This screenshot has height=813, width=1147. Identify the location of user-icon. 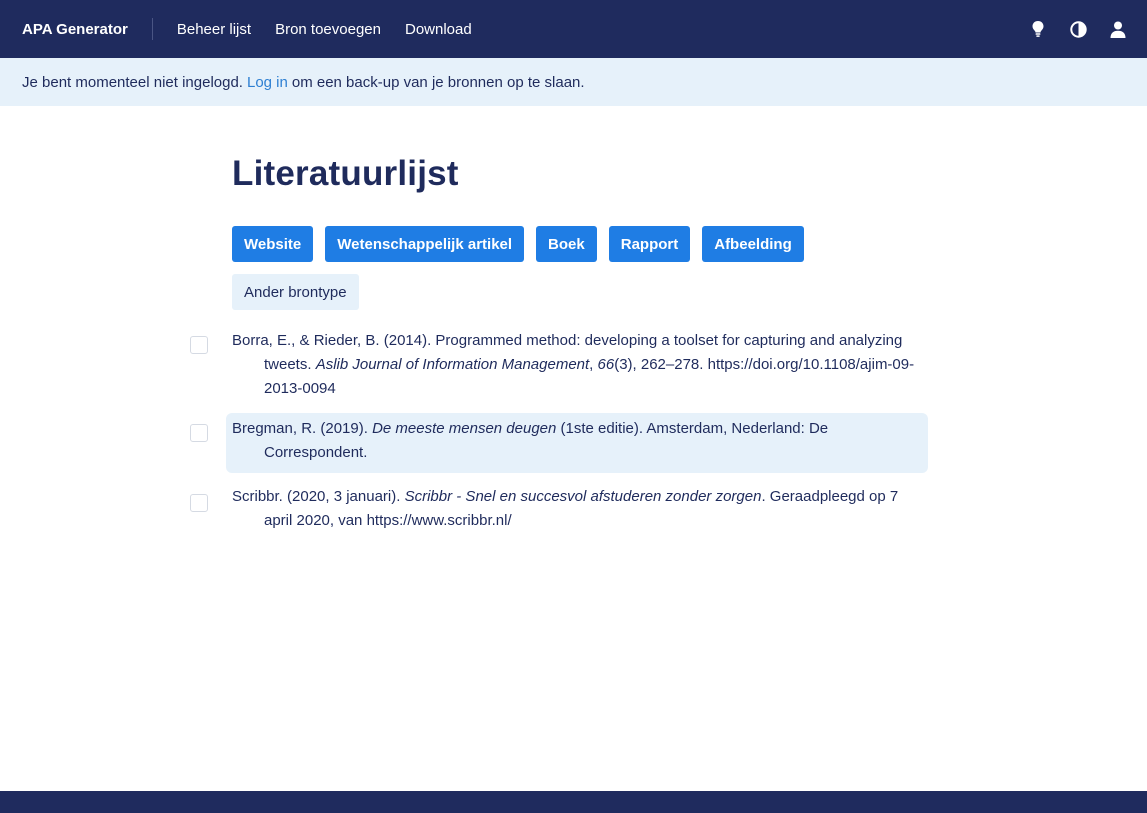
(1118, 29).